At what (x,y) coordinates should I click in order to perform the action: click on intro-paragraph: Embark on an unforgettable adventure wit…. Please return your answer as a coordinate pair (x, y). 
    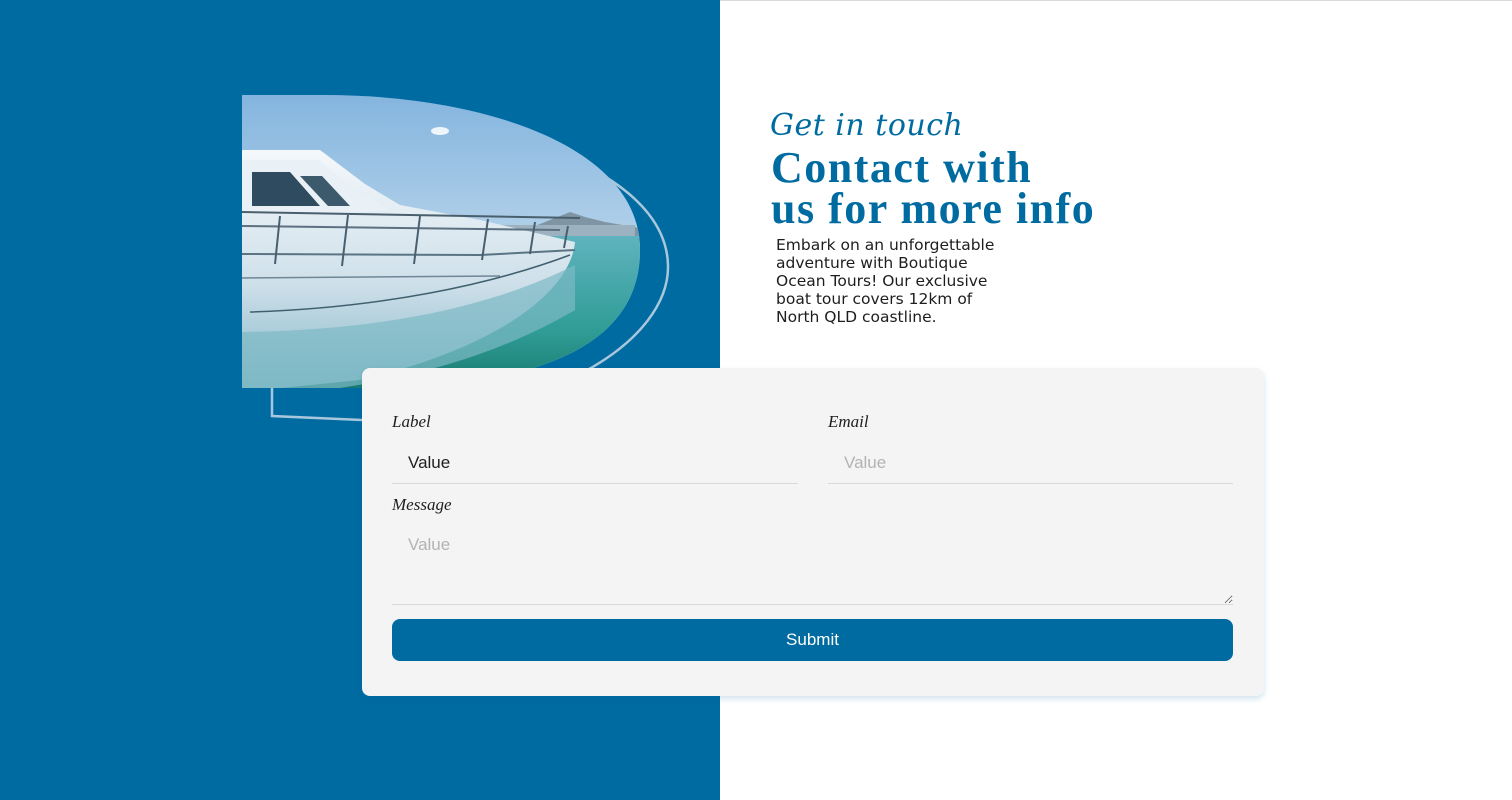
    Looking at the image, I should click on (885, 281).